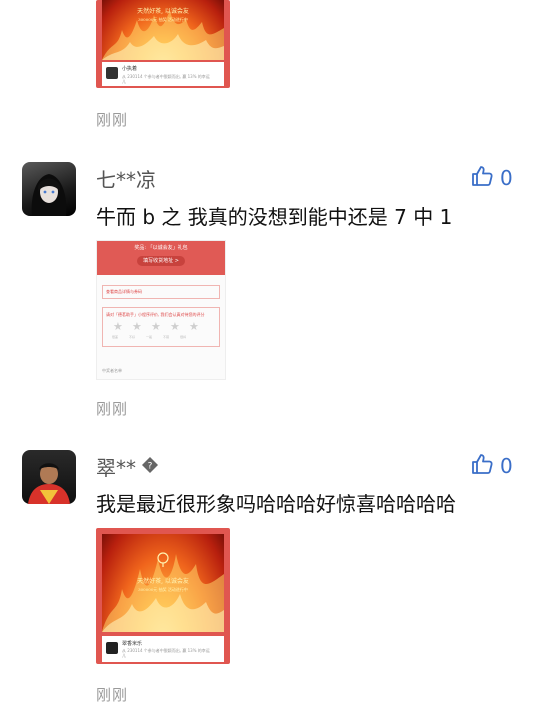 Image resolution: width=538 pixels, height=717 pixels. I want to click on level-diamond-icon: ?, so click(150, 467).